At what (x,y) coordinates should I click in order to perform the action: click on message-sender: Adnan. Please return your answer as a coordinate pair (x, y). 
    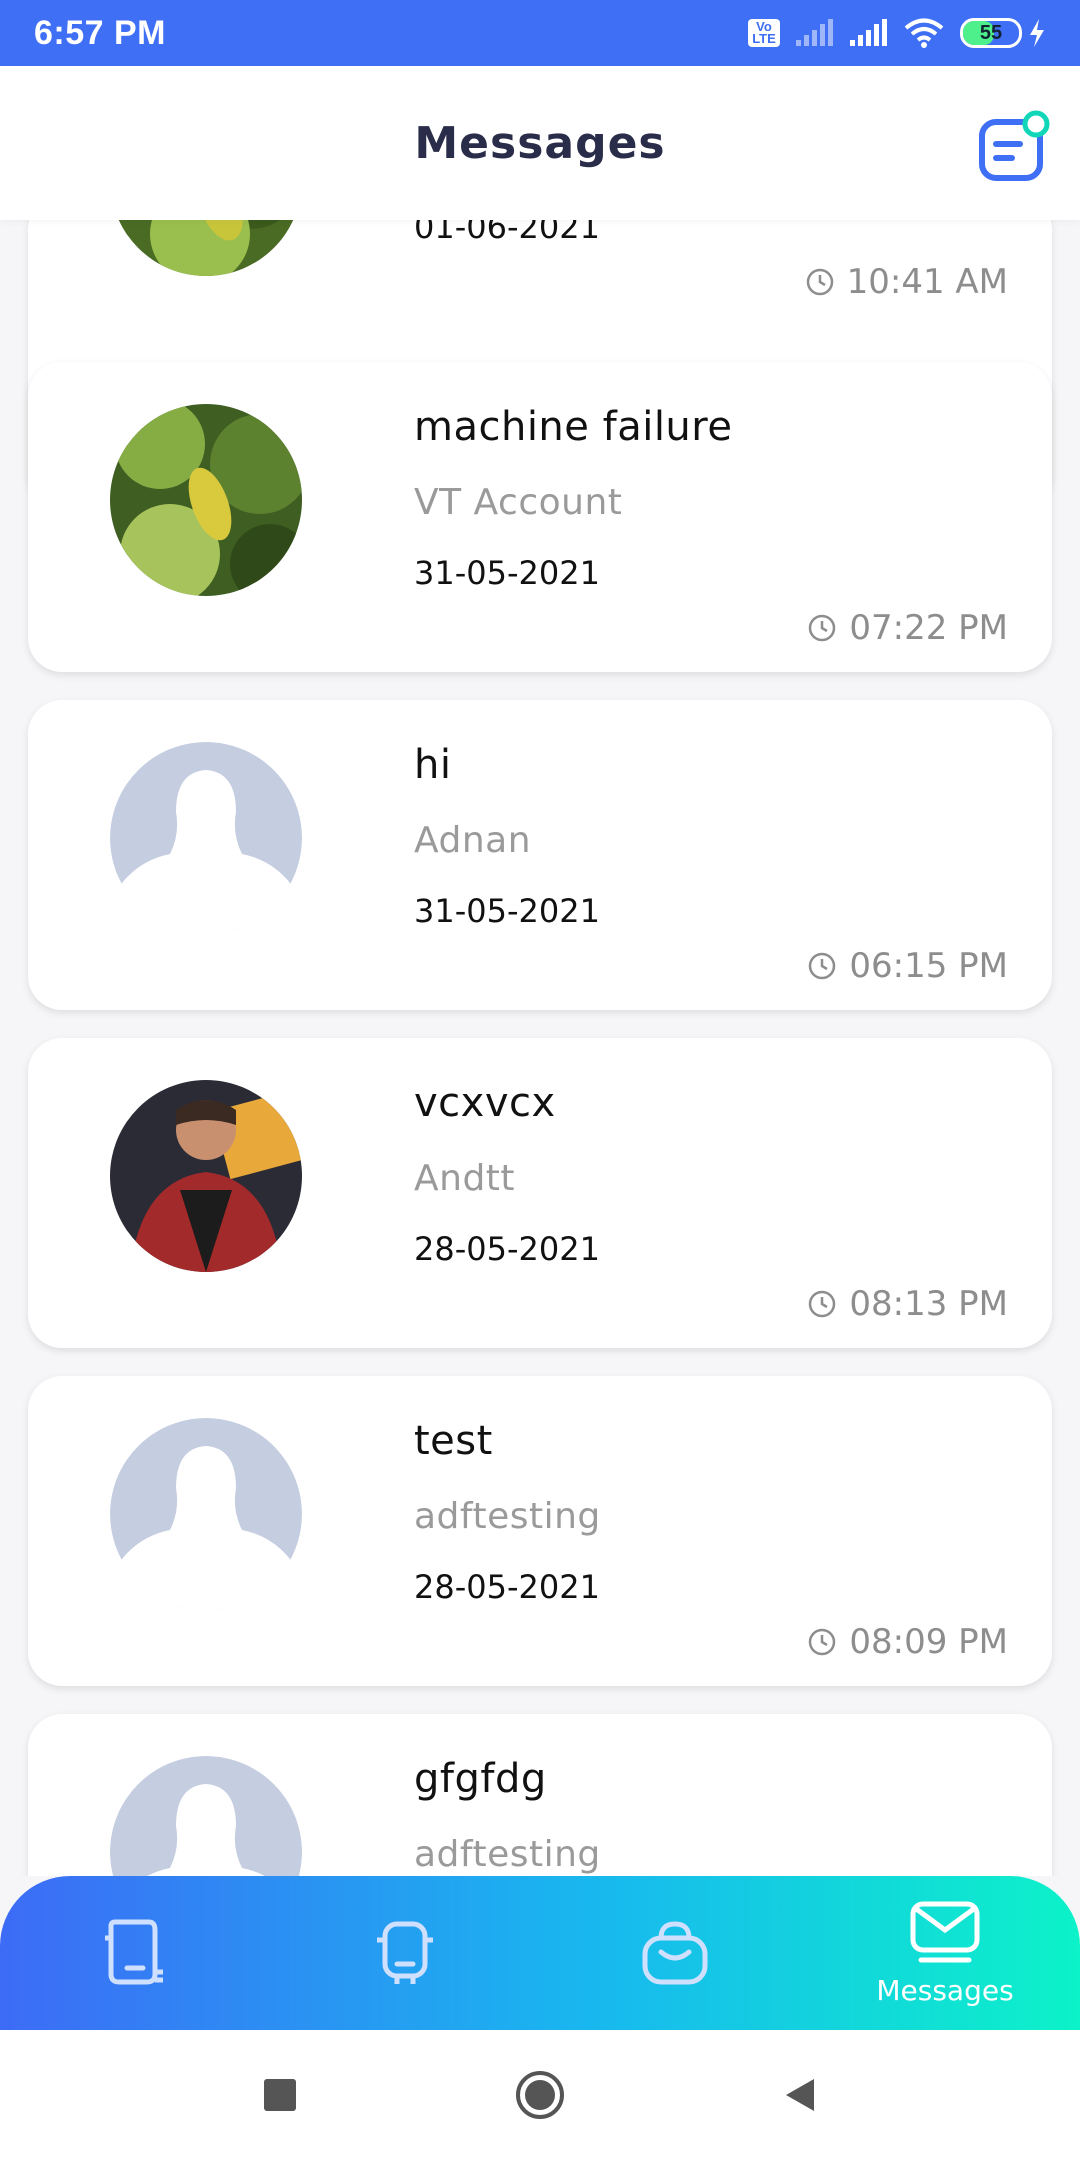
    Looking at the image, I should click on (473, 840).